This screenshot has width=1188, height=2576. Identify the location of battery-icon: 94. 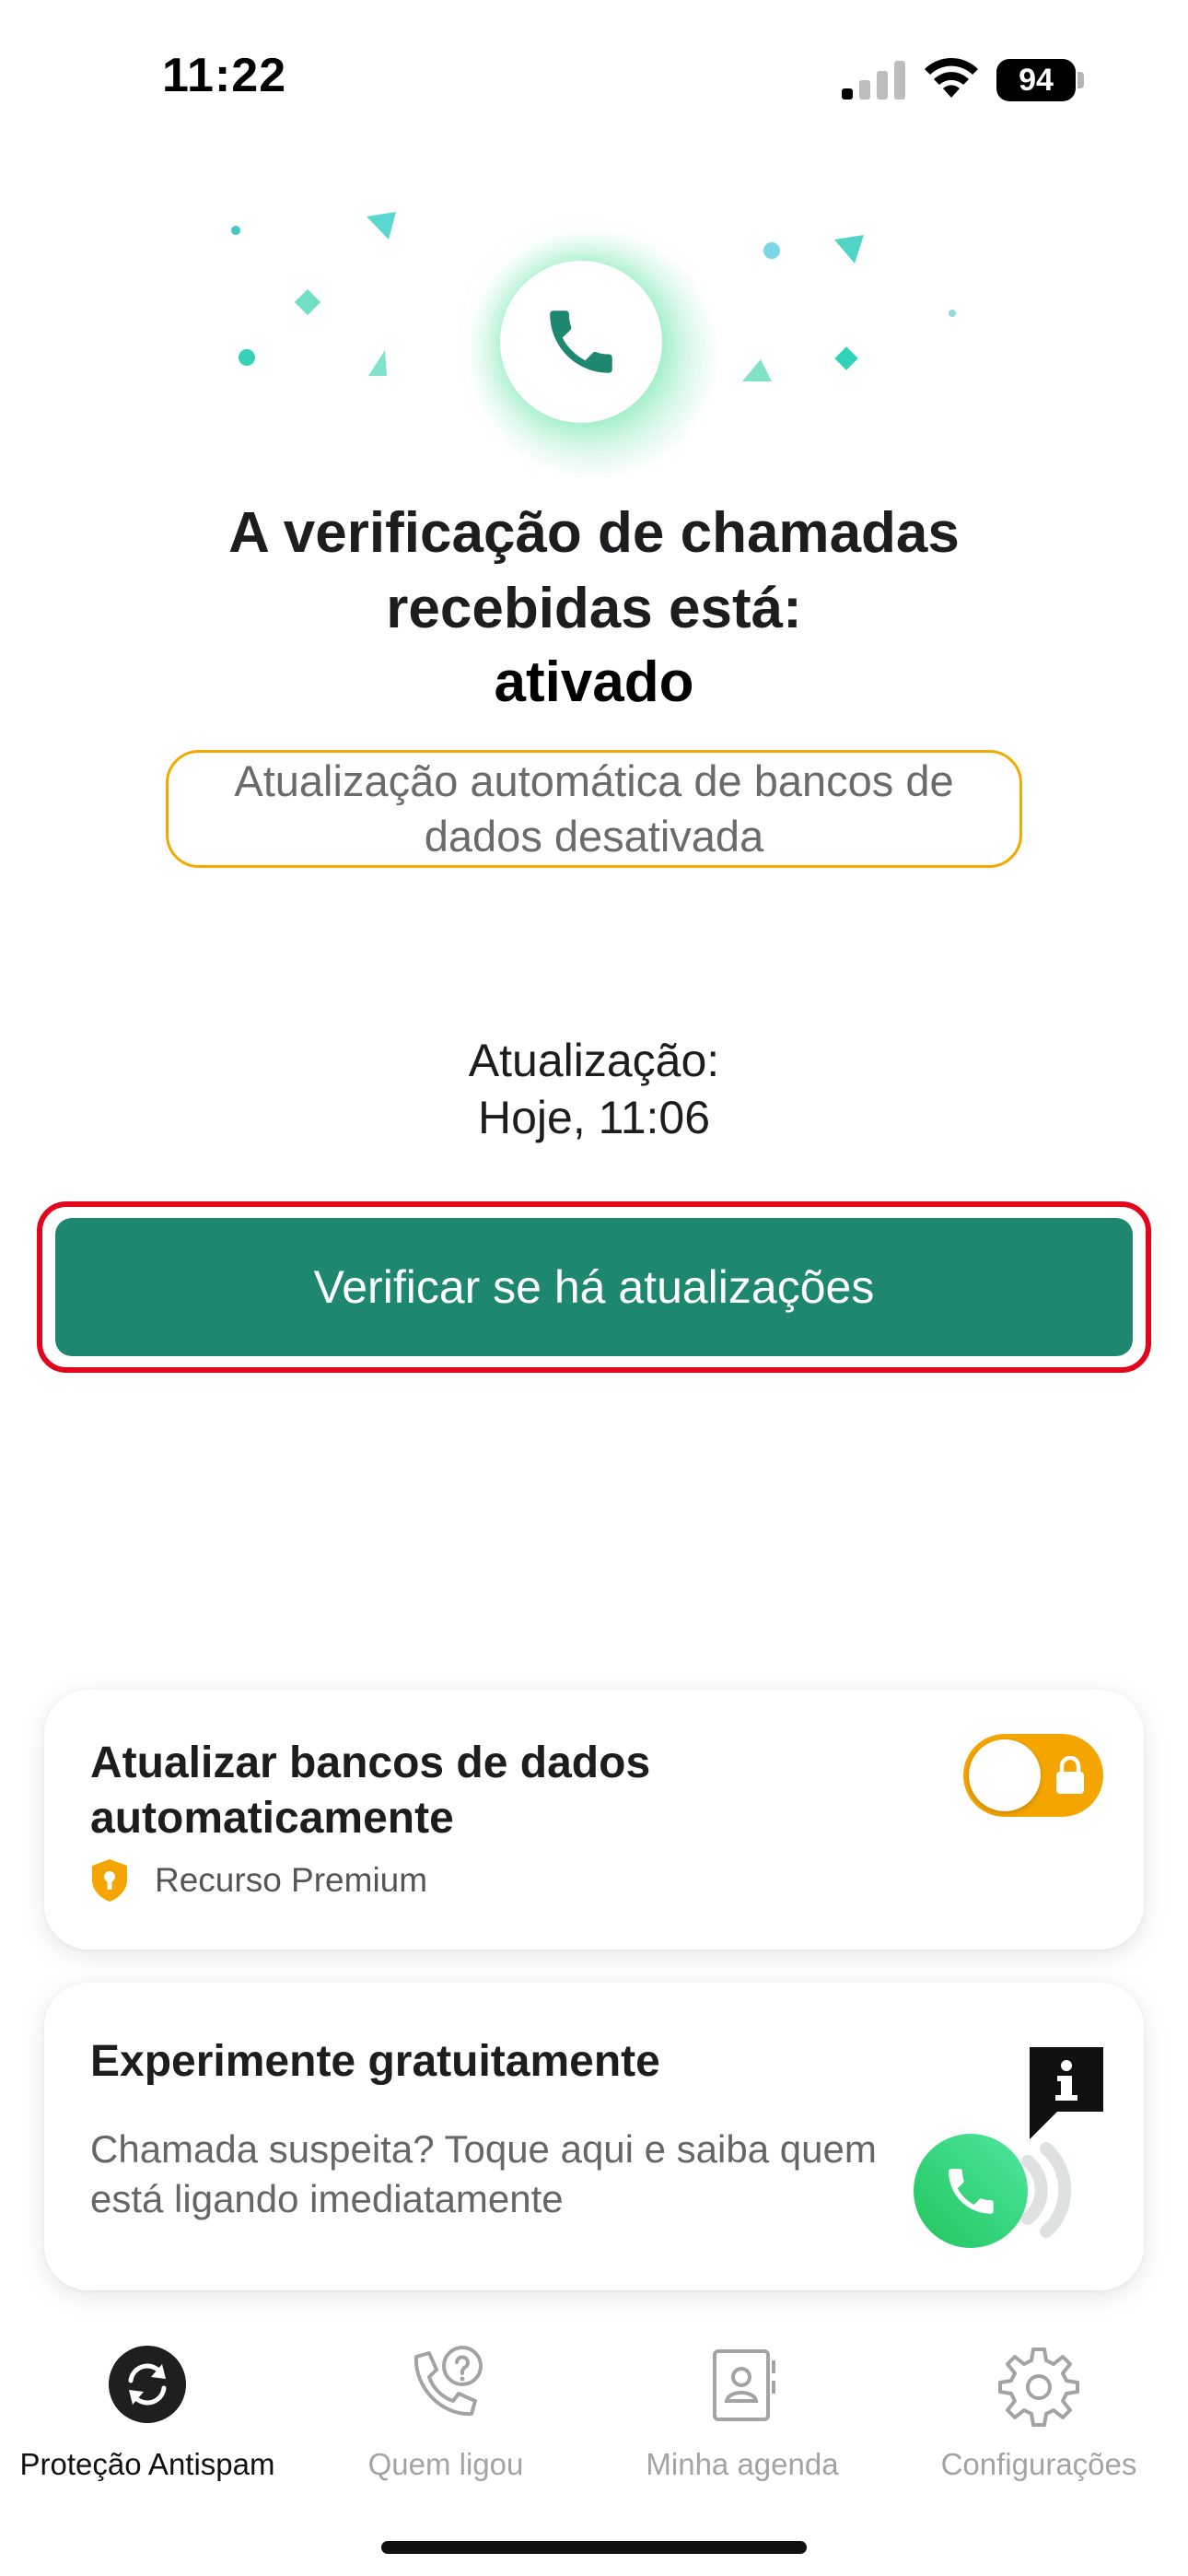
(1040, 80).